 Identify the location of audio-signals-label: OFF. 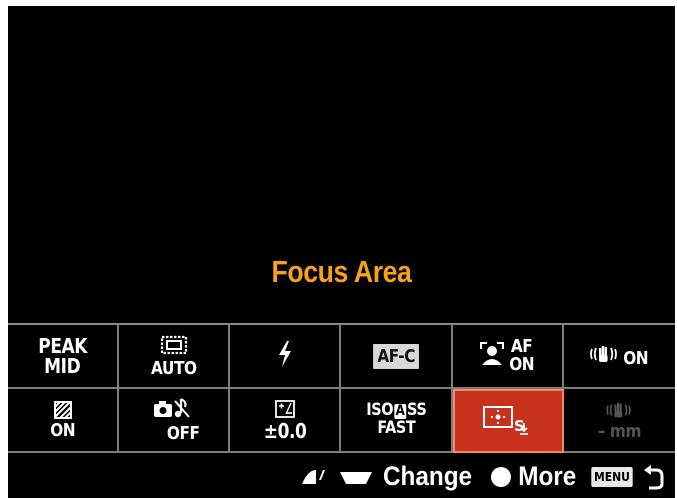
(183, 433).